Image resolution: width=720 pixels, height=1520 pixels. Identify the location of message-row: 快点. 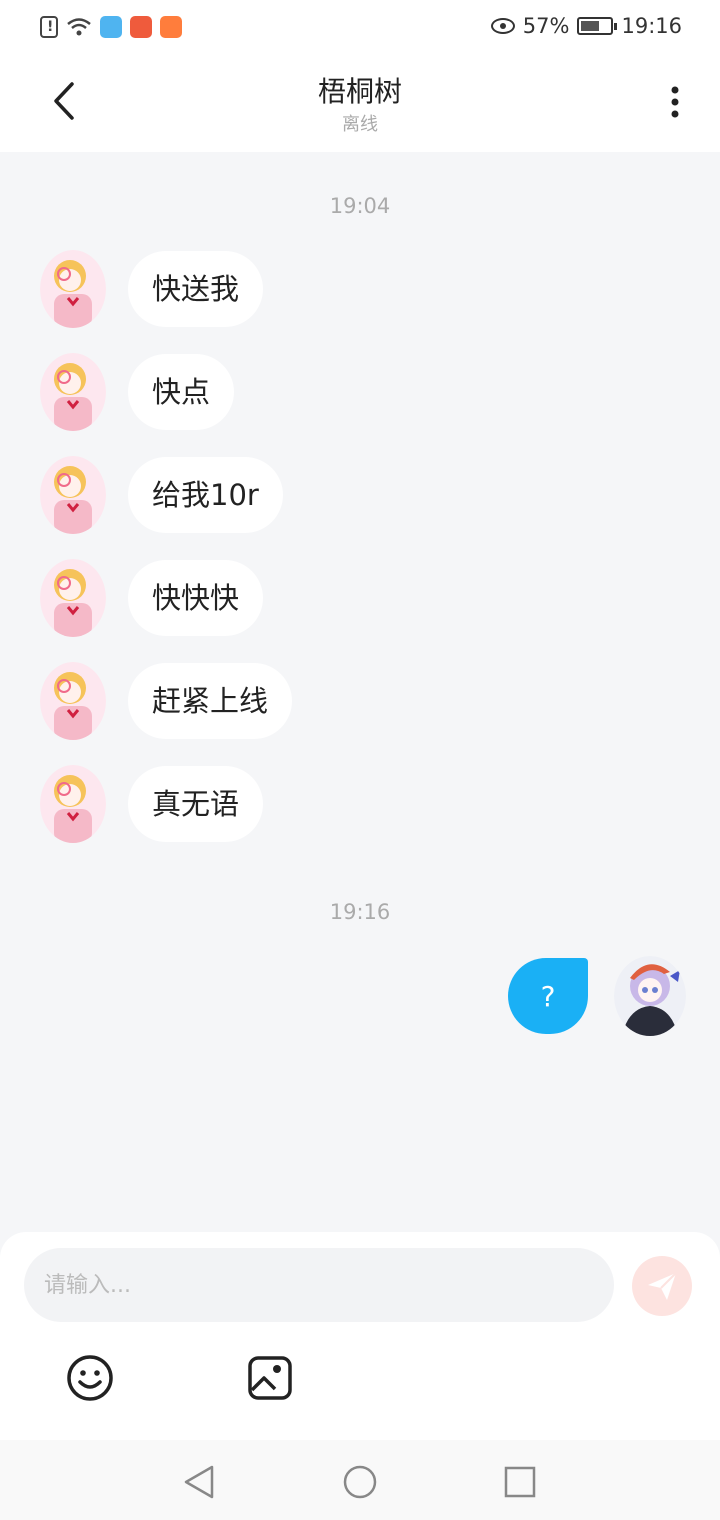
(137, 392).